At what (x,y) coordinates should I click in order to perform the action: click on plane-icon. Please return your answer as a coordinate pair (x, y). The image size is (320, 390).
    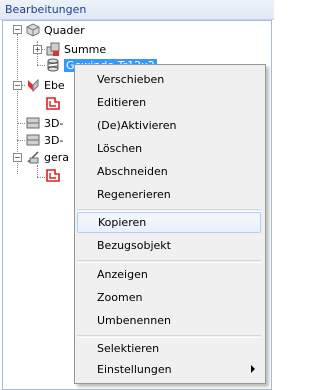
    Looking at the image, I should click on (33, 85).